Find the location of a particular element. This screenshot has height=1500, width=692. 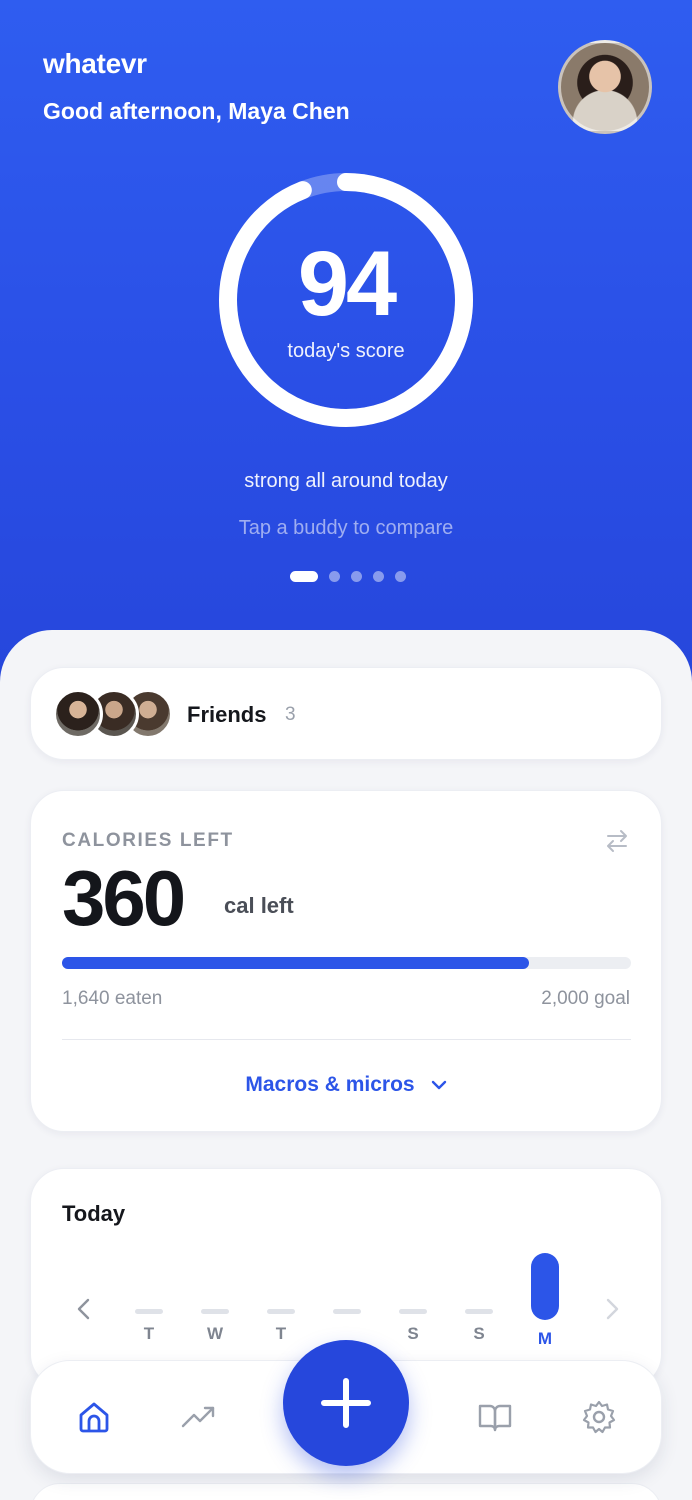

chevron-right-icon is located at coordinates (612, 1309).